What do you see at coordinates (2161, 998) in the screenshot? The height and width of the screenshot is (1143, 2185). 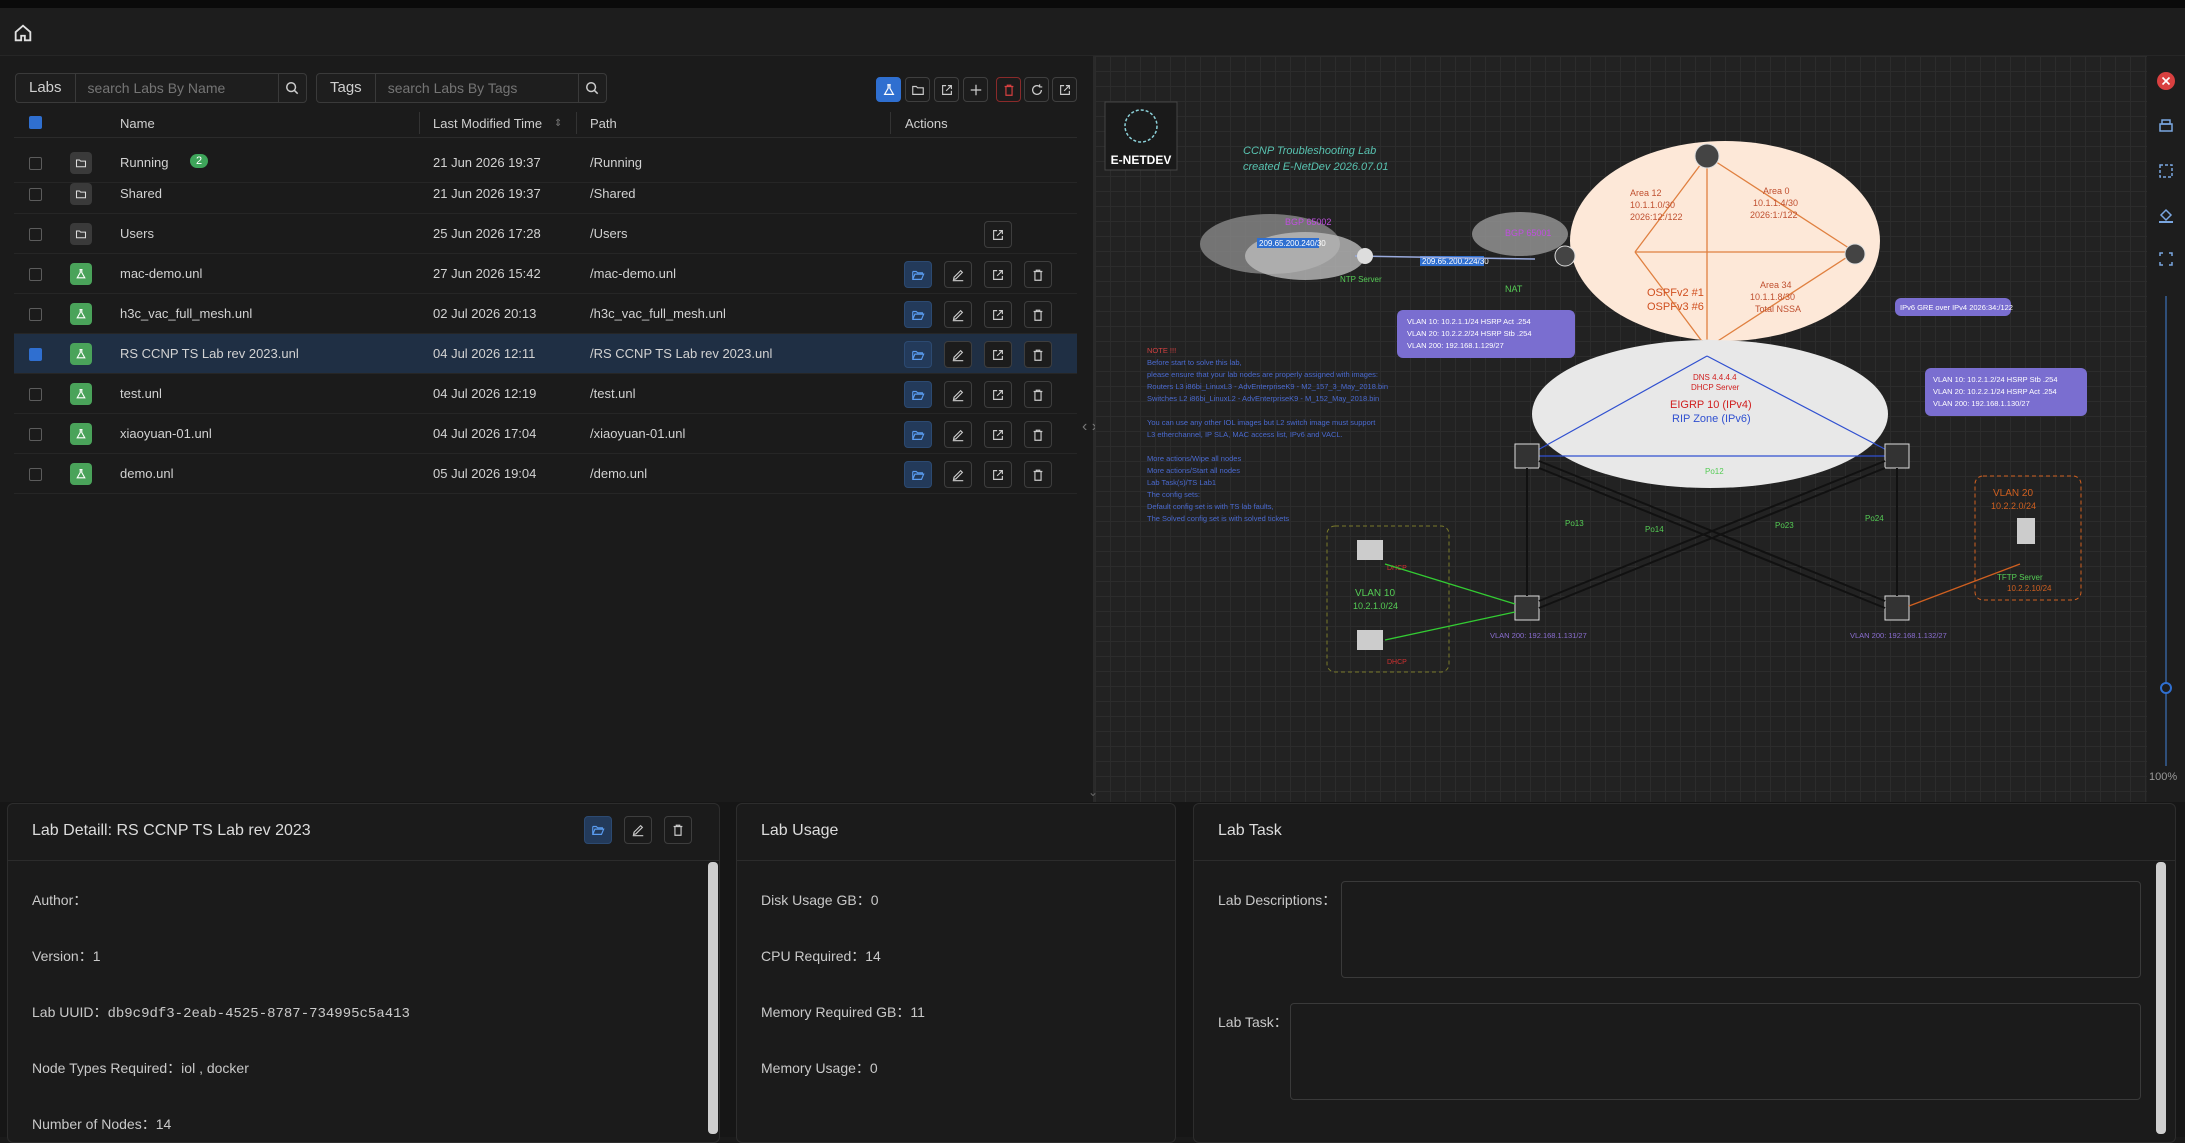 I see `task-scrollbar` at bounding box center [2161, 998].